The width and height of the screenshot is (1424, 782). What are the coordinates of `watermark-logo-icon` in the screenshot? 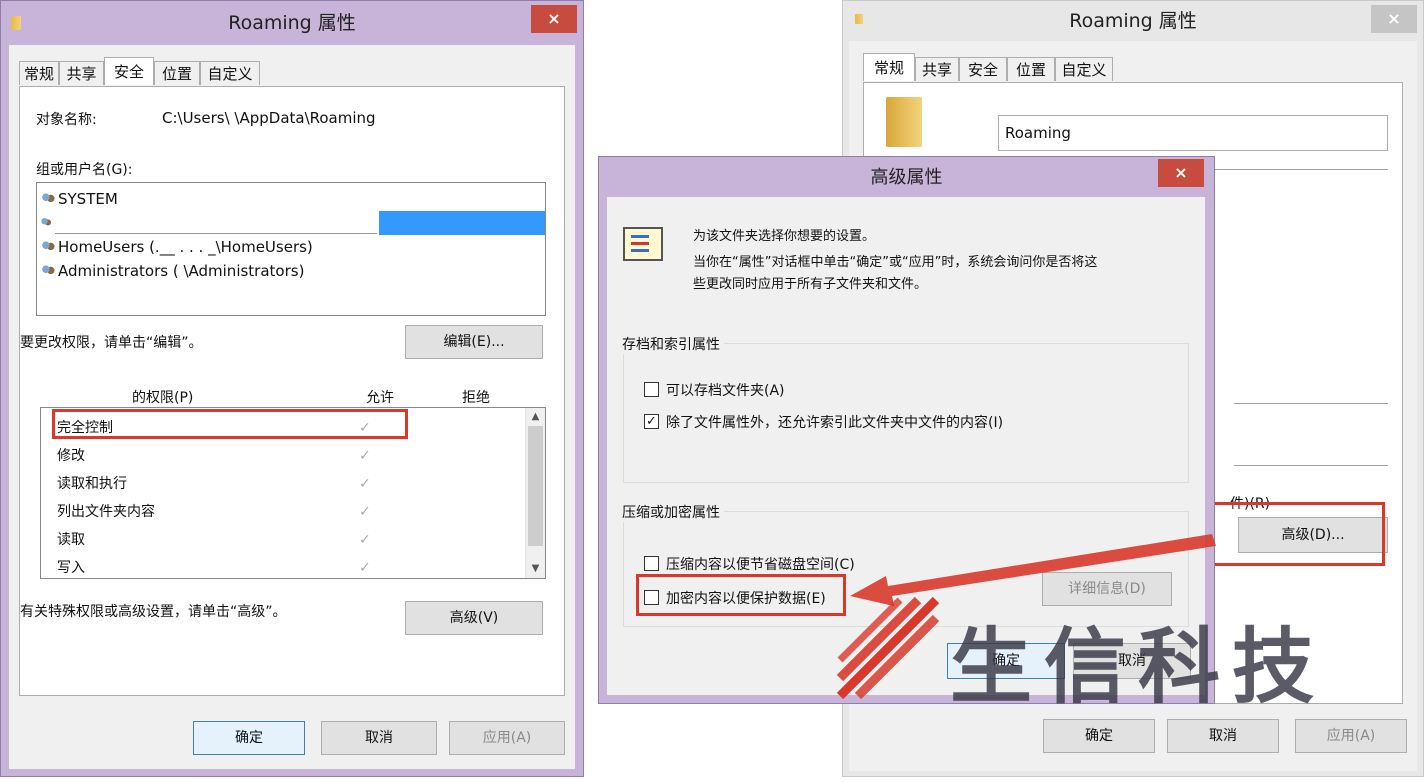 It's located at (888, 648).